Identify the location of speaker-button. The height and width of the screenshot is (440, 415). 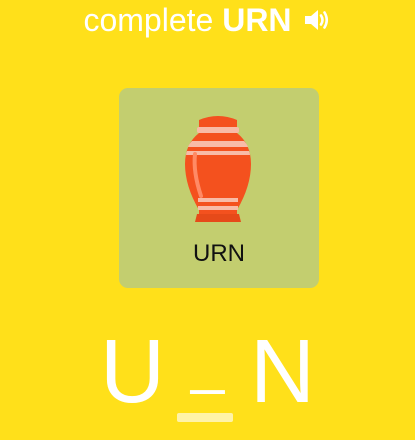
(317, 20).